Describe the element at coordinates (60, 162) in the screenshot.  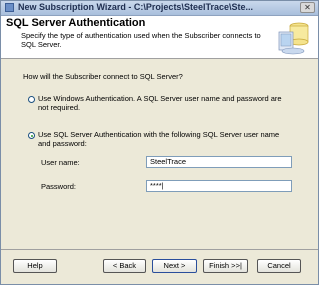
I see `username-label: User name:` at that location.